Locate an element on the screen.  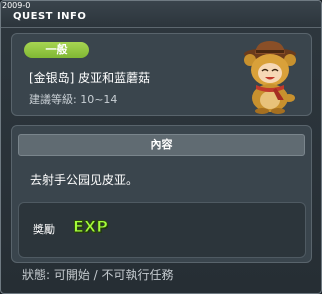
exp-icon: EXP is located at coordinates (91, 227).